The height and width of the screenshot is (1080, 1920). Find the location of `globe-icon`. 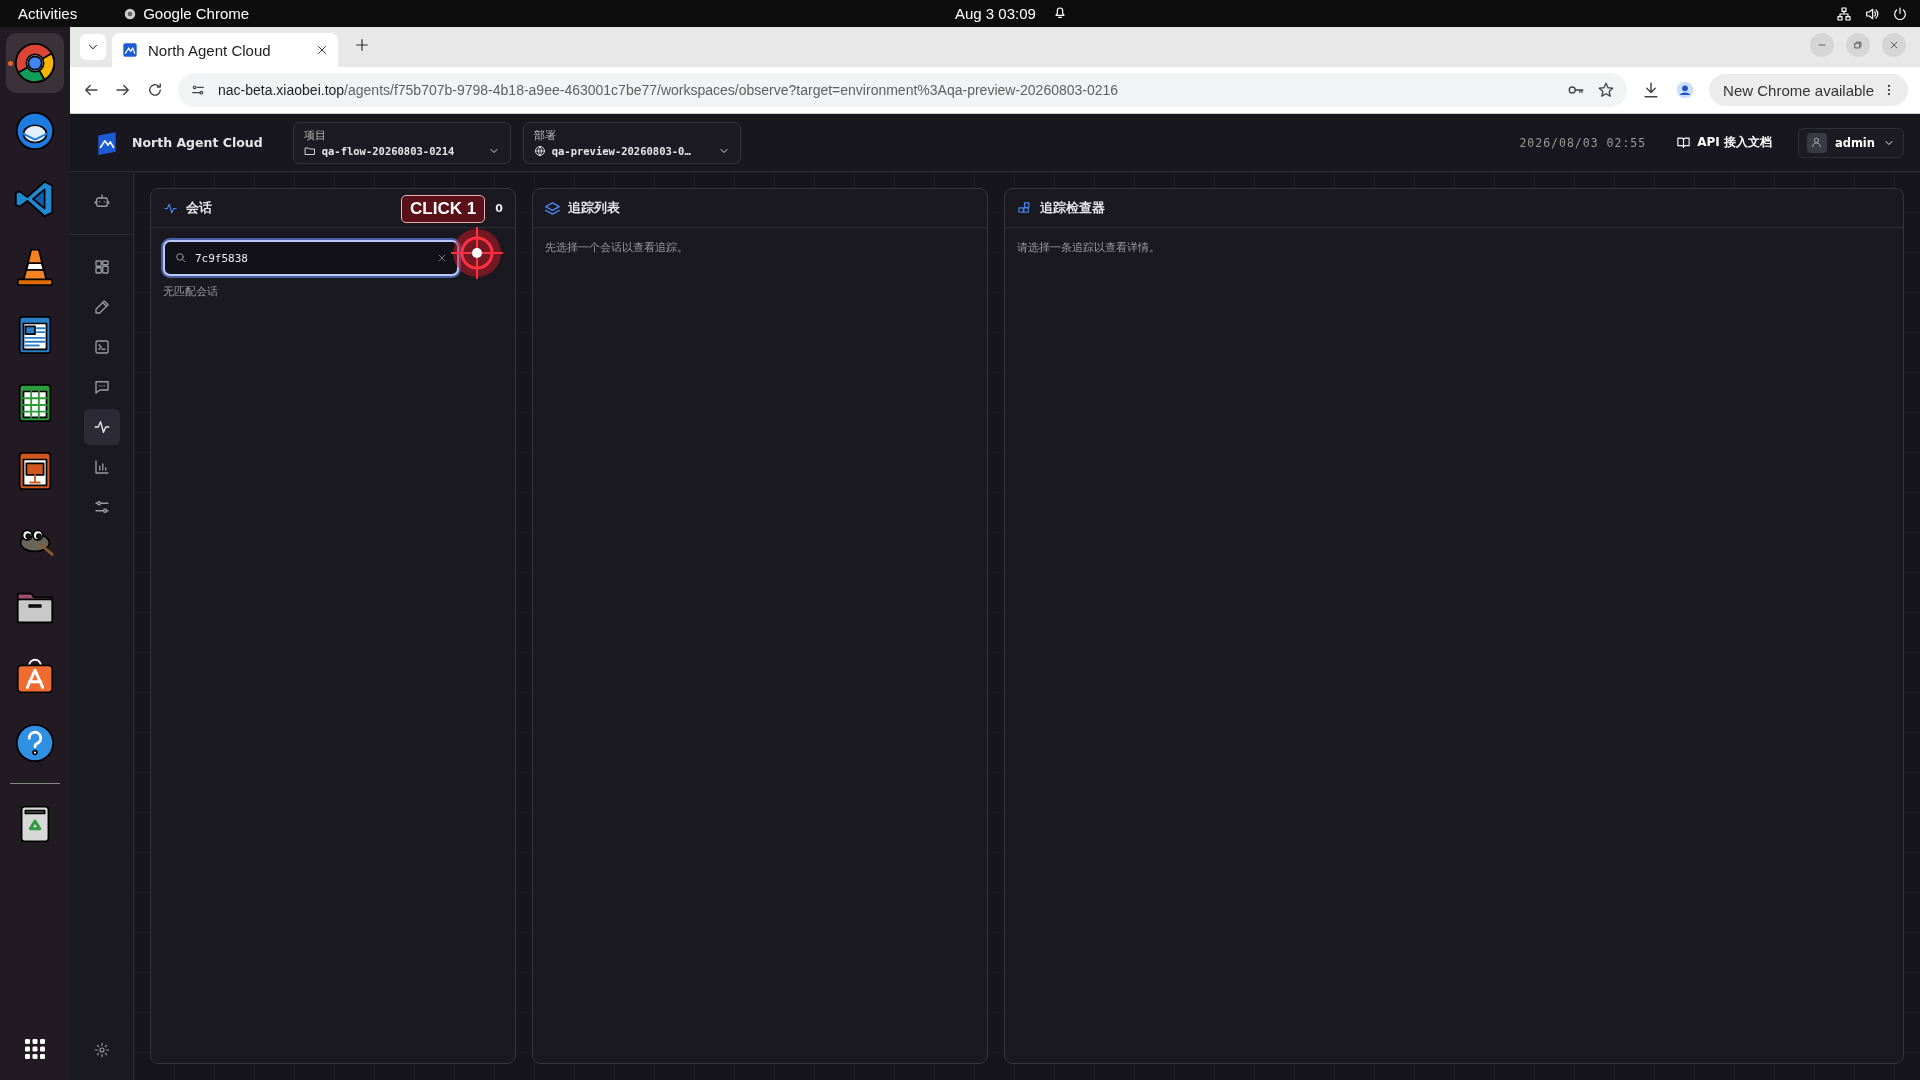

globe-icon is located at coordinates (539, 151).